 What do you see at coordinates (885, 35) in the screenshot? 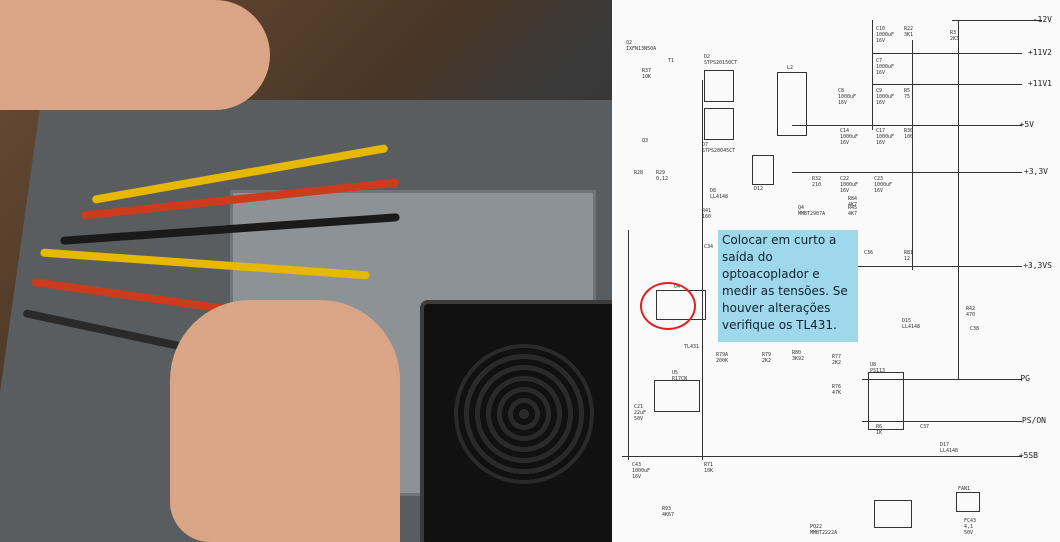
I see `label-c10: C10 1000uF 16V` at bounding box center [885, 35].